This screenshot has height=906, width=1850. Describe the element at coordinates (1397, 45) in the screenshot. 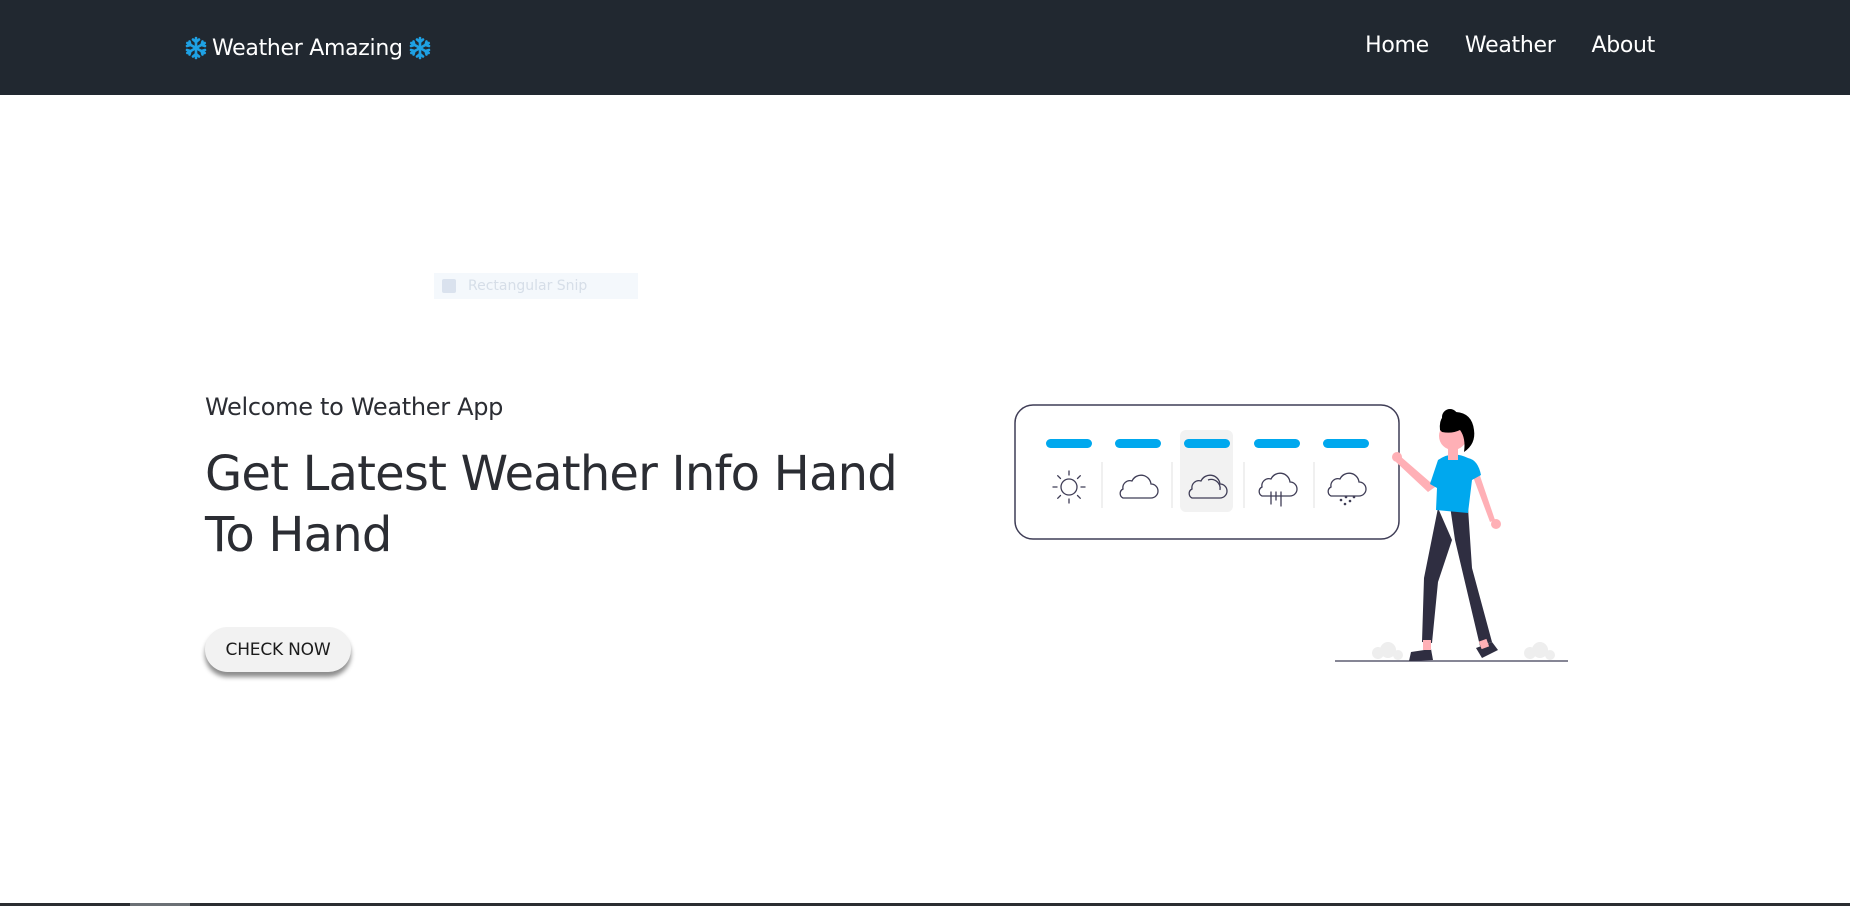

I see `nav-link-home: Home` at that location.